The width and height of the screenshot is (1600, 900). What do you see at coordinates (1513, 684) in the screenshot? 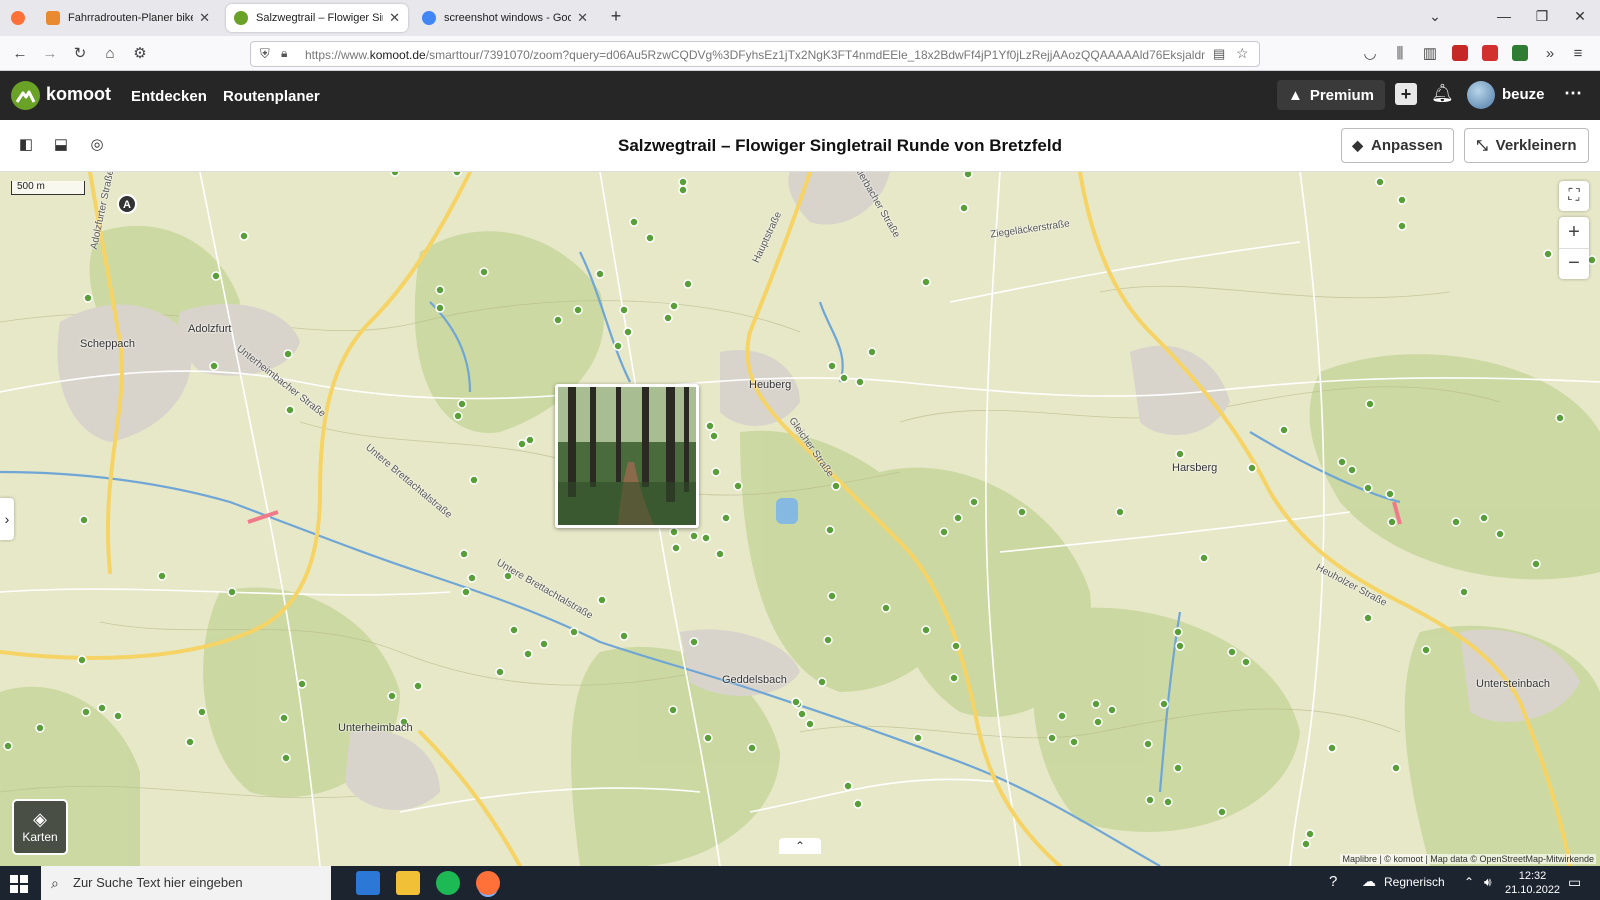
I see `place-label: Untersteinbach` at bounding box center [1513, 684].